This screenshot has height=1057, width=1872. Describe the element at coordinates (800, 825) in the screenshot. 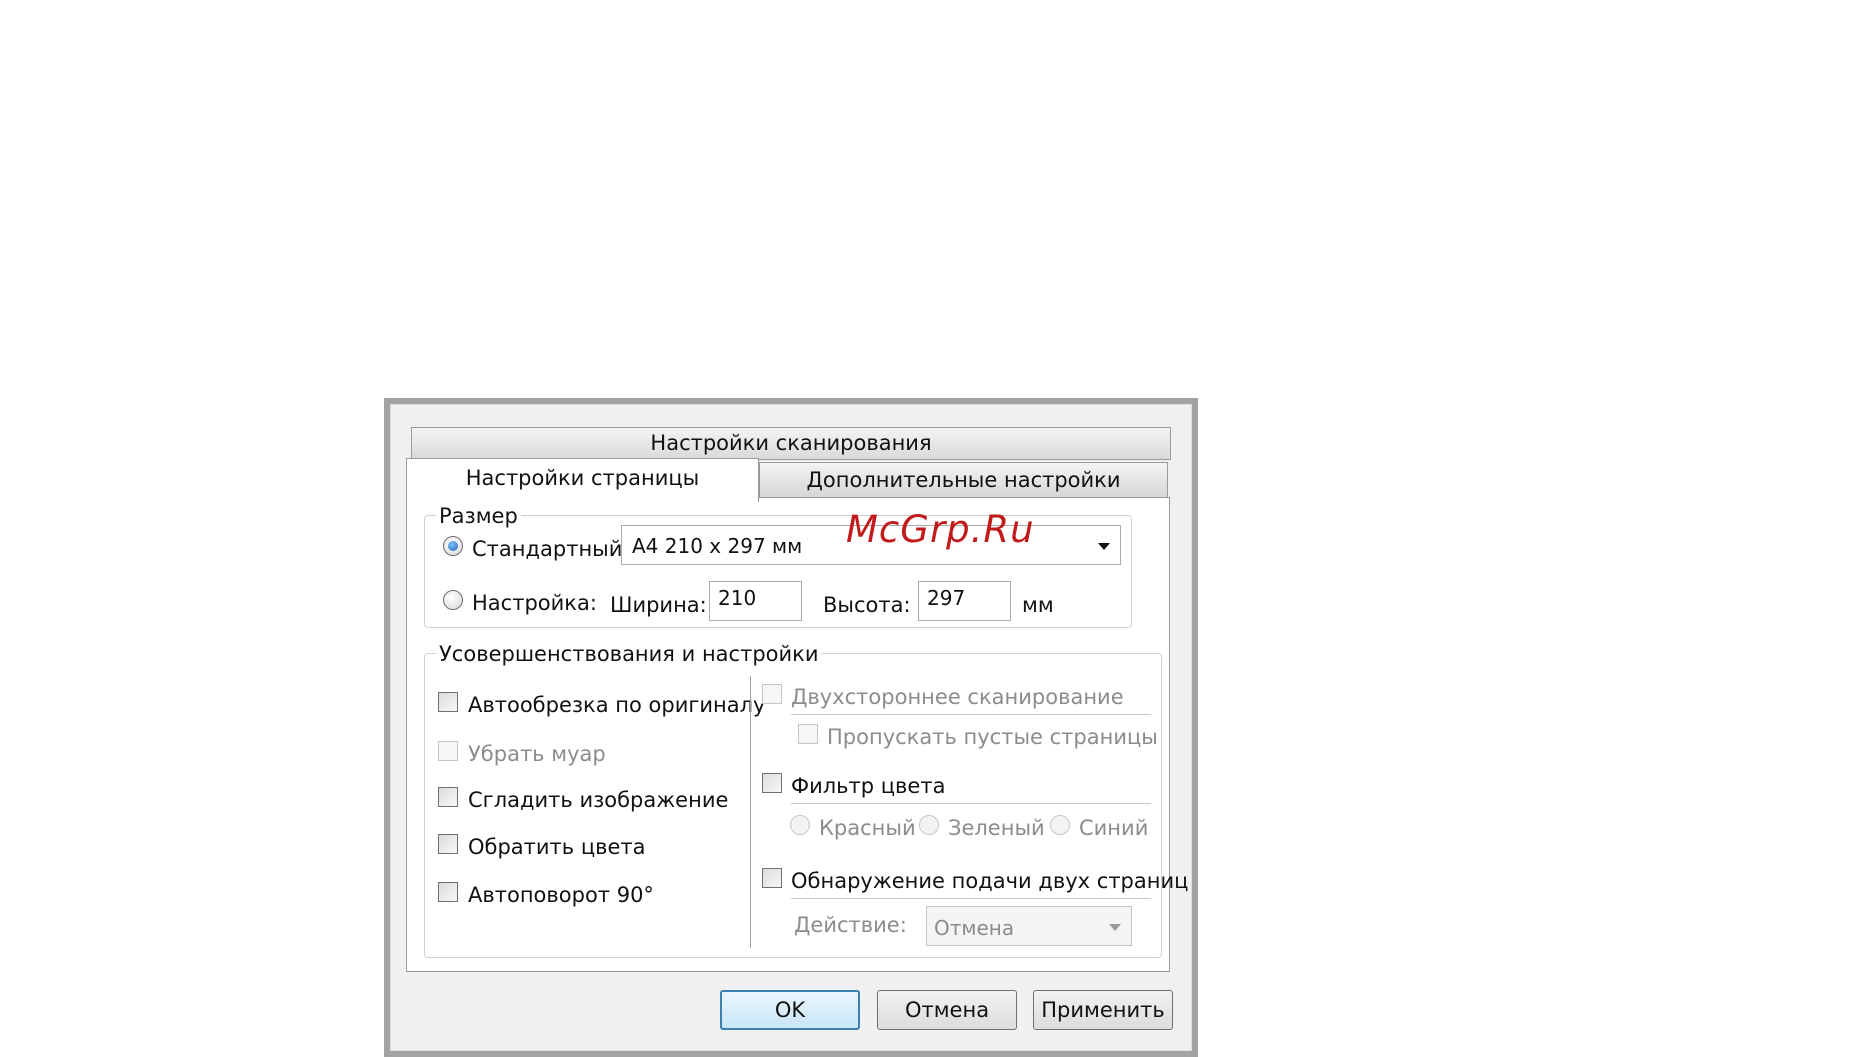

I see `color-red-radio` at that location.